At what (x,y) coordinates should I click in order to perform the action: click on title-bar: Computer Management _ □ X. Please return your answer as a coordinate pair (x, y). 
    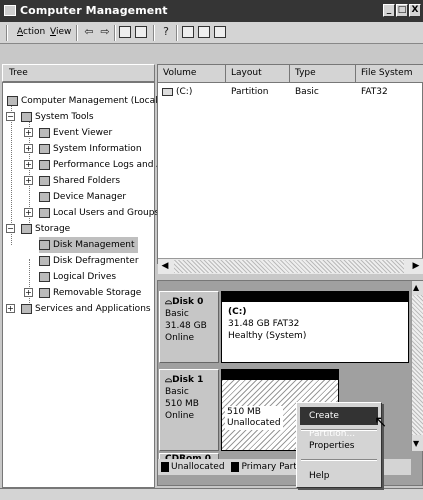
    Looking at the image, I should click on (211, 11).